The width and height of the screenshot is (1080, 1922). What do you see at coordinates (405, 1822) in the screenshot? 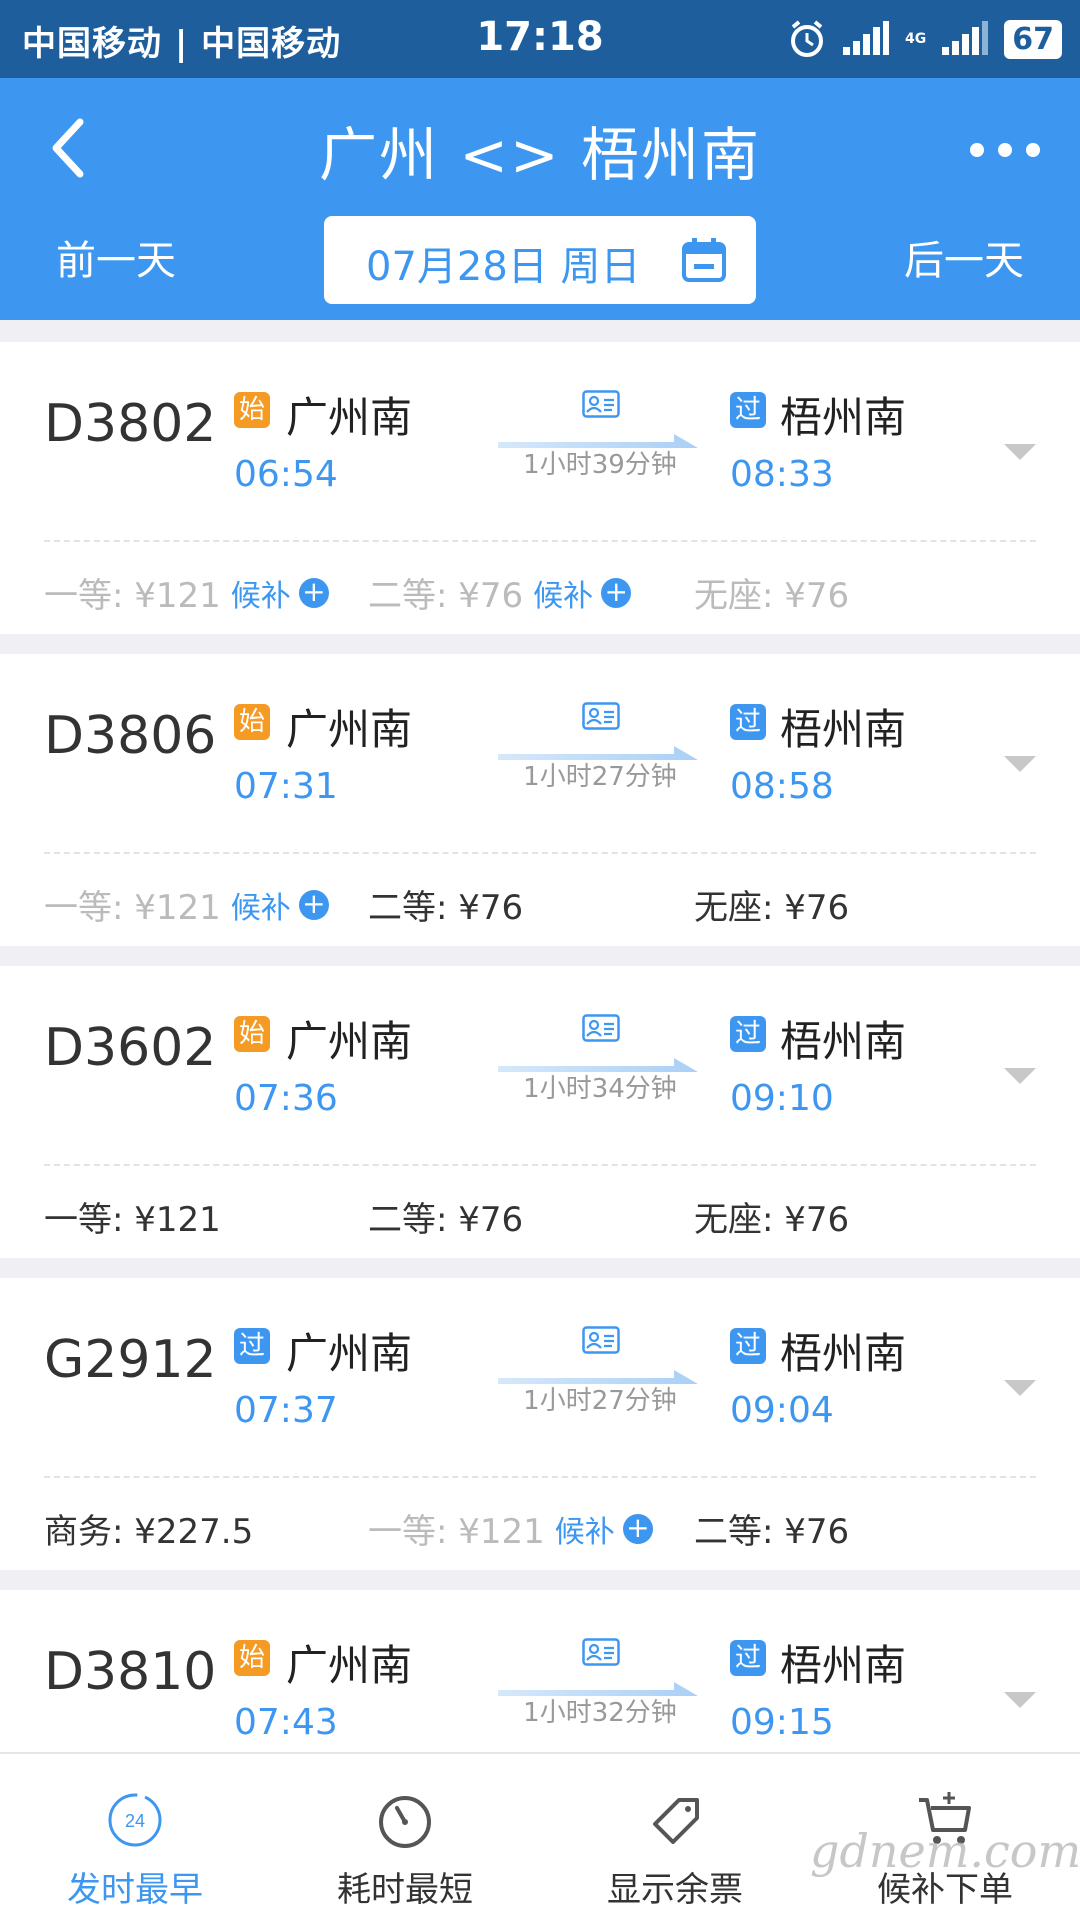
I see `stopwatch-icon` at bounding box center [405, 1822].